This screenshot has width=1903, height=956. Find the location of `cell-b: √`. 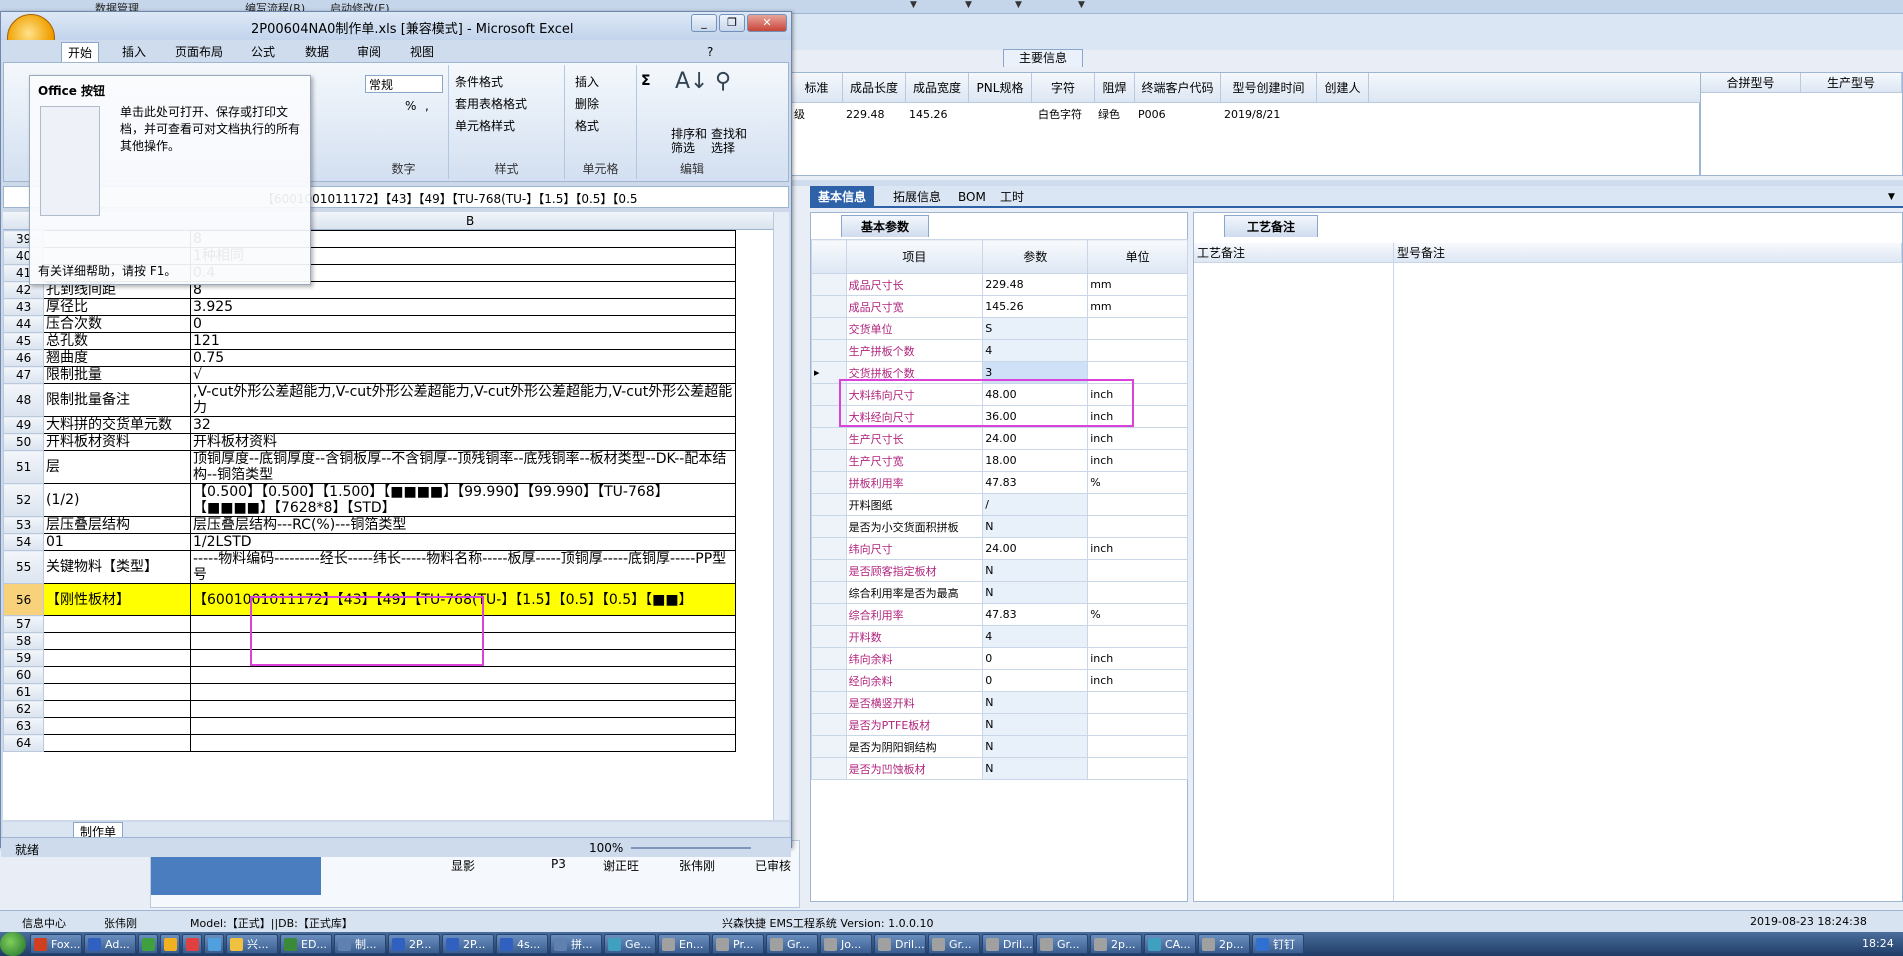

cell-b: √ is located at coordinates (463, 375).